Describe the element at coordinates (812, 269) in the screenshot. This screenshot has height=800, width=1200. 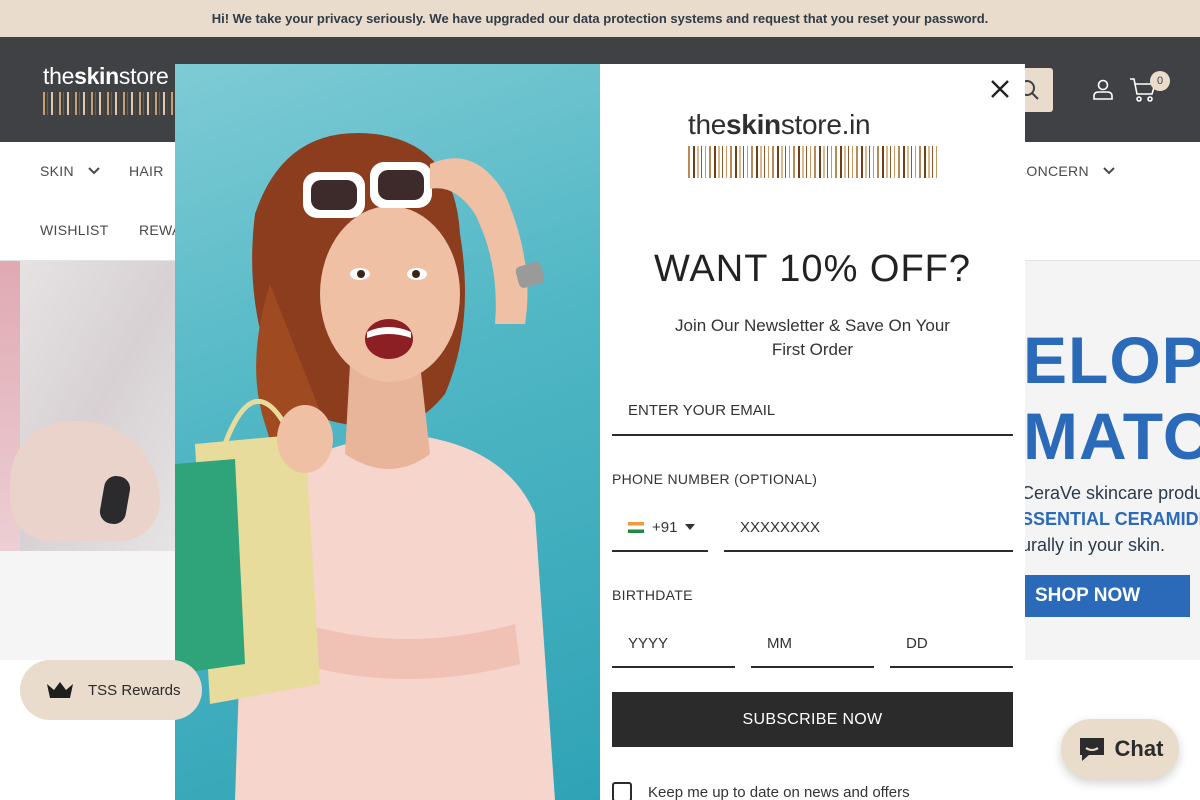
I see `popup-headline: WANT 10% OFF?` at that location.